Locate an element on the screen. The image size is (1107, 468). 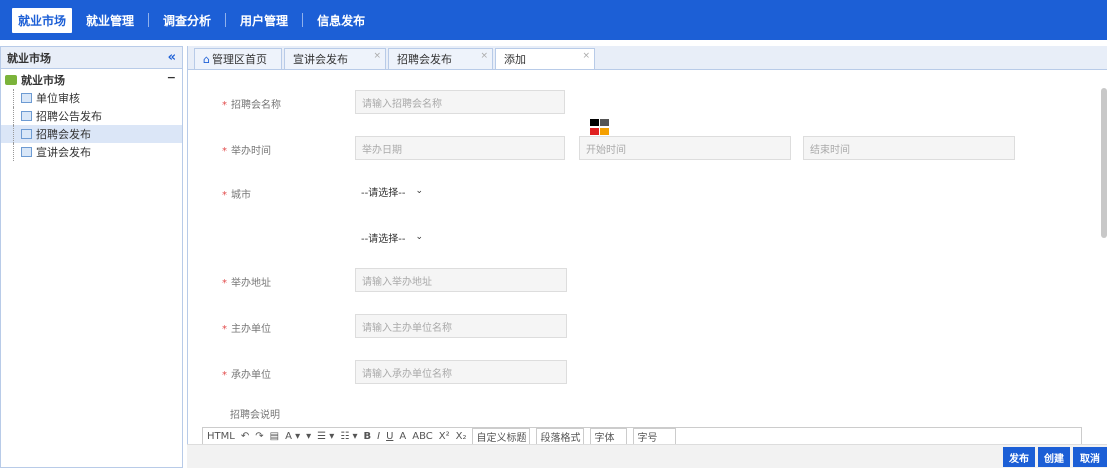
sidebar: 就业市场 « 就业市场 − 单位审核 招聘公告发布 招聘会发布 宣讲会发布 is located at coordinates (91, 257).